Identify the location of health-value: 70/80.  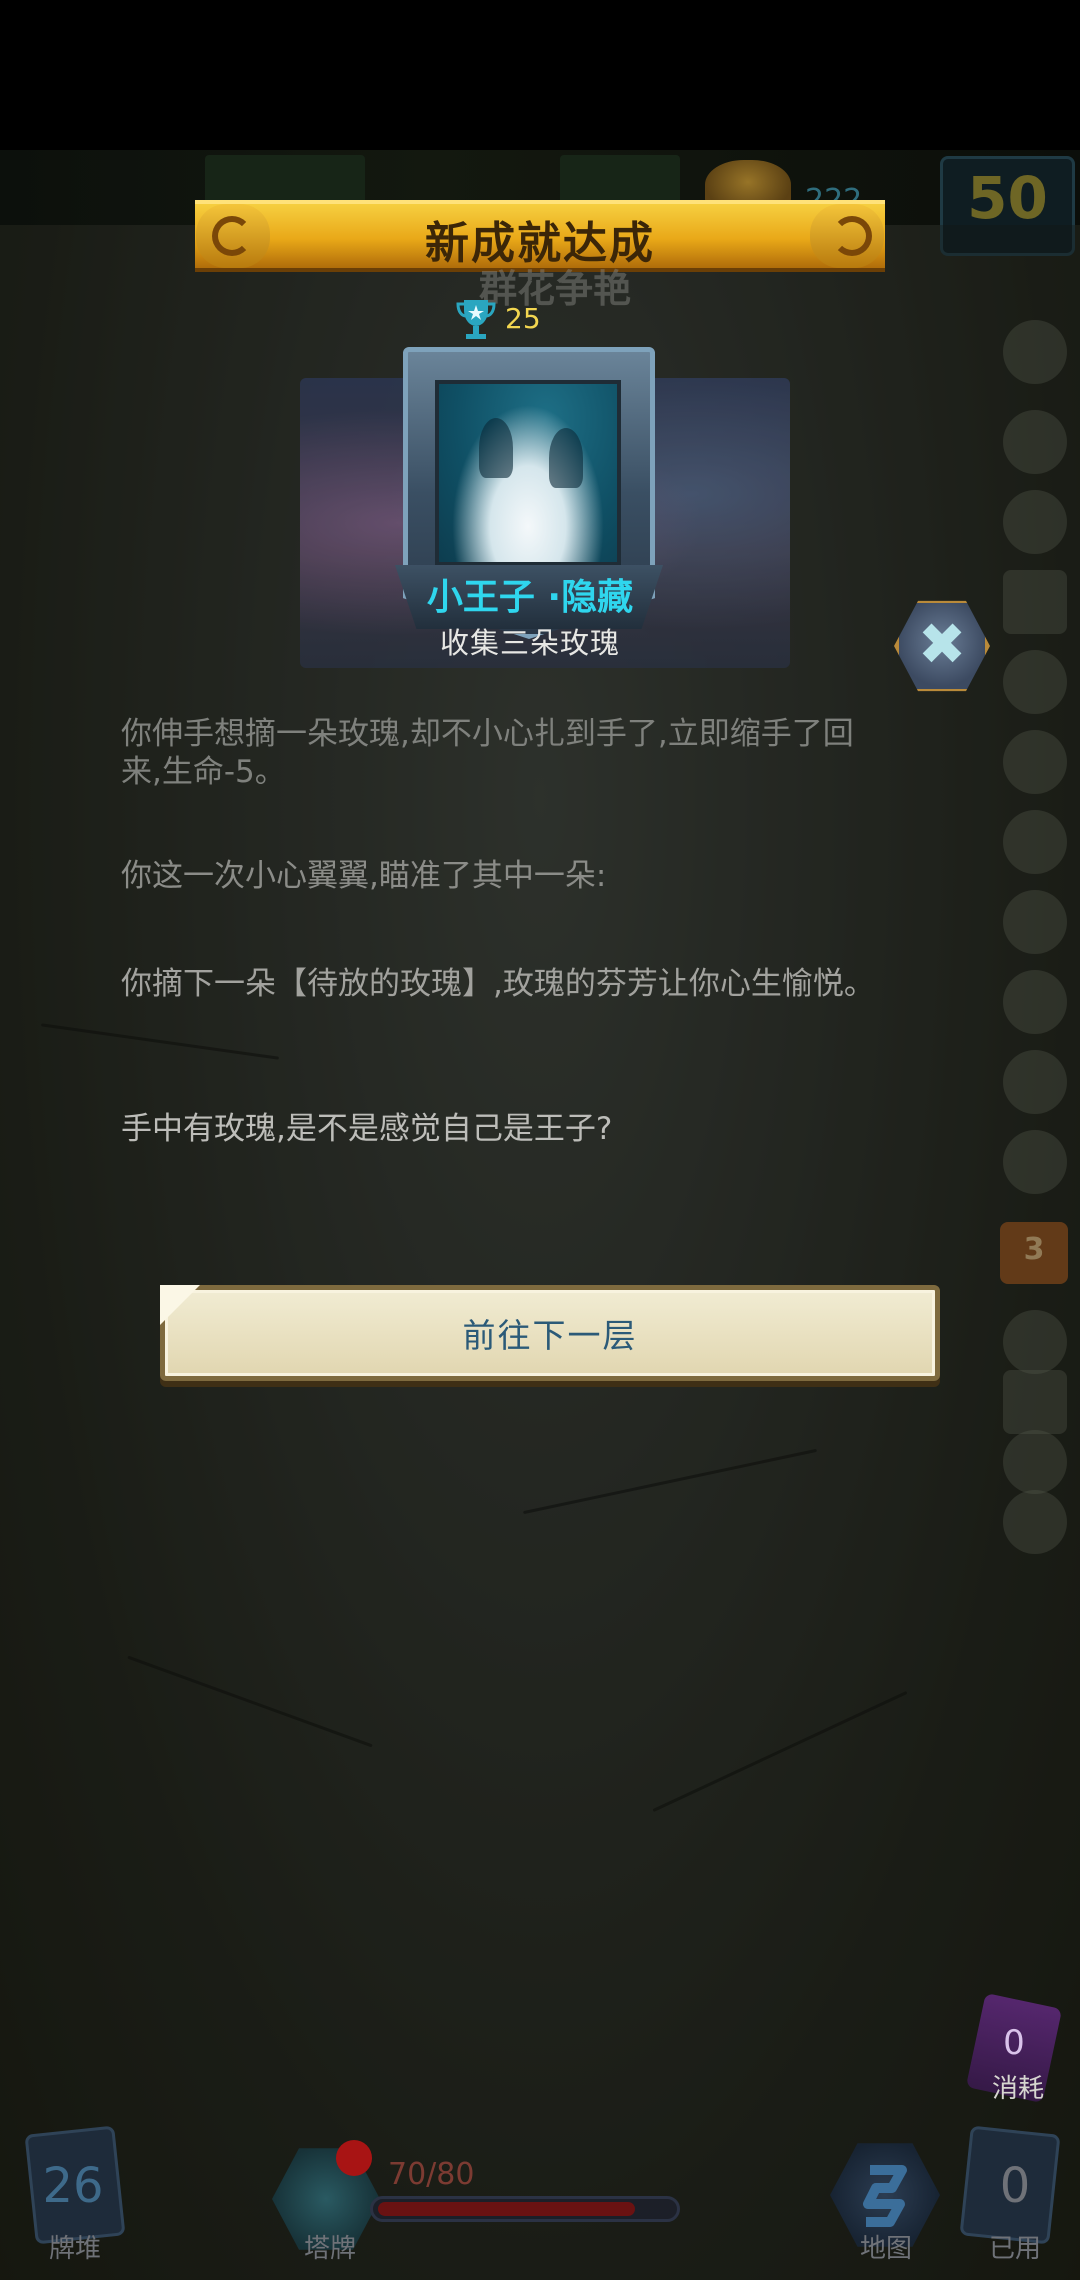
(431, 2174).